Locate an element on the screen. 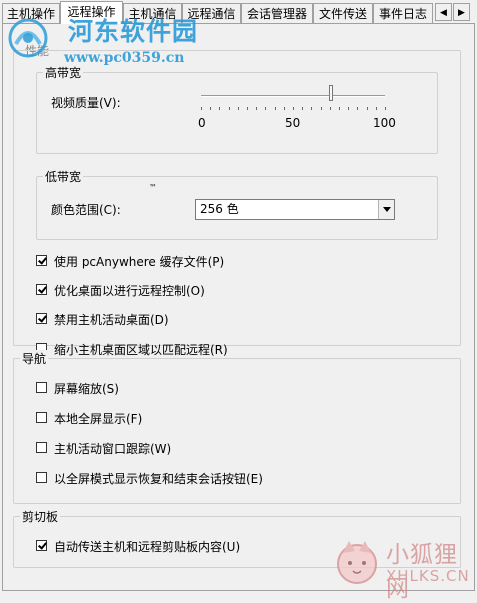  clipboard-title: 剪切板 is located at coordinates (40, 516).